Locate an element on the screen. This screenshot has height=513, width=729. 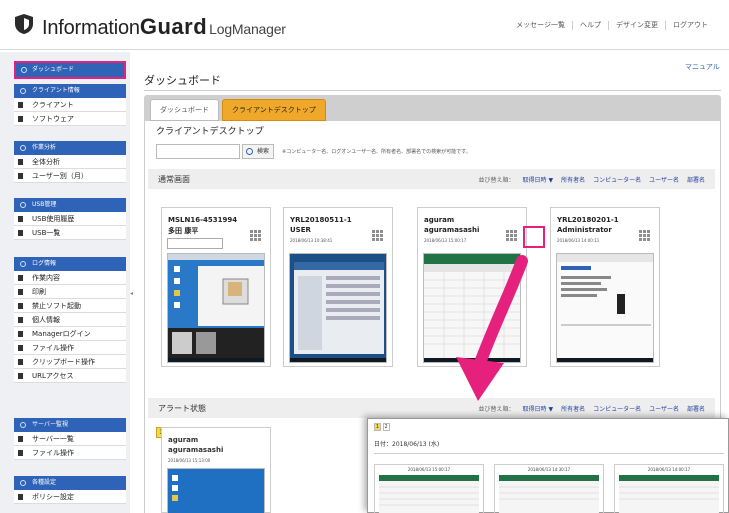
sort-label: 並び替え順： is located at coordinates (496, 180).